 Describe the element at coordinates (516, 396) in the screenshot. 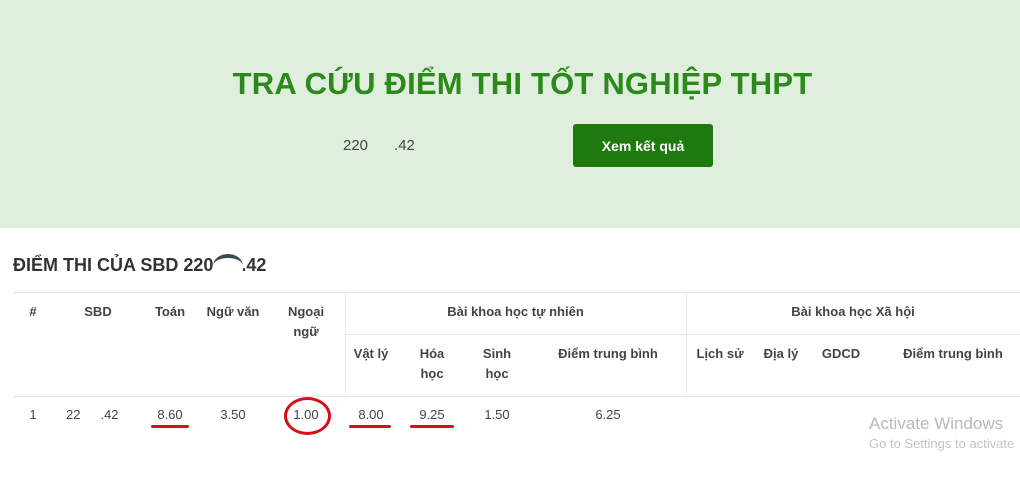

I see `header-bottom-border` at that location.